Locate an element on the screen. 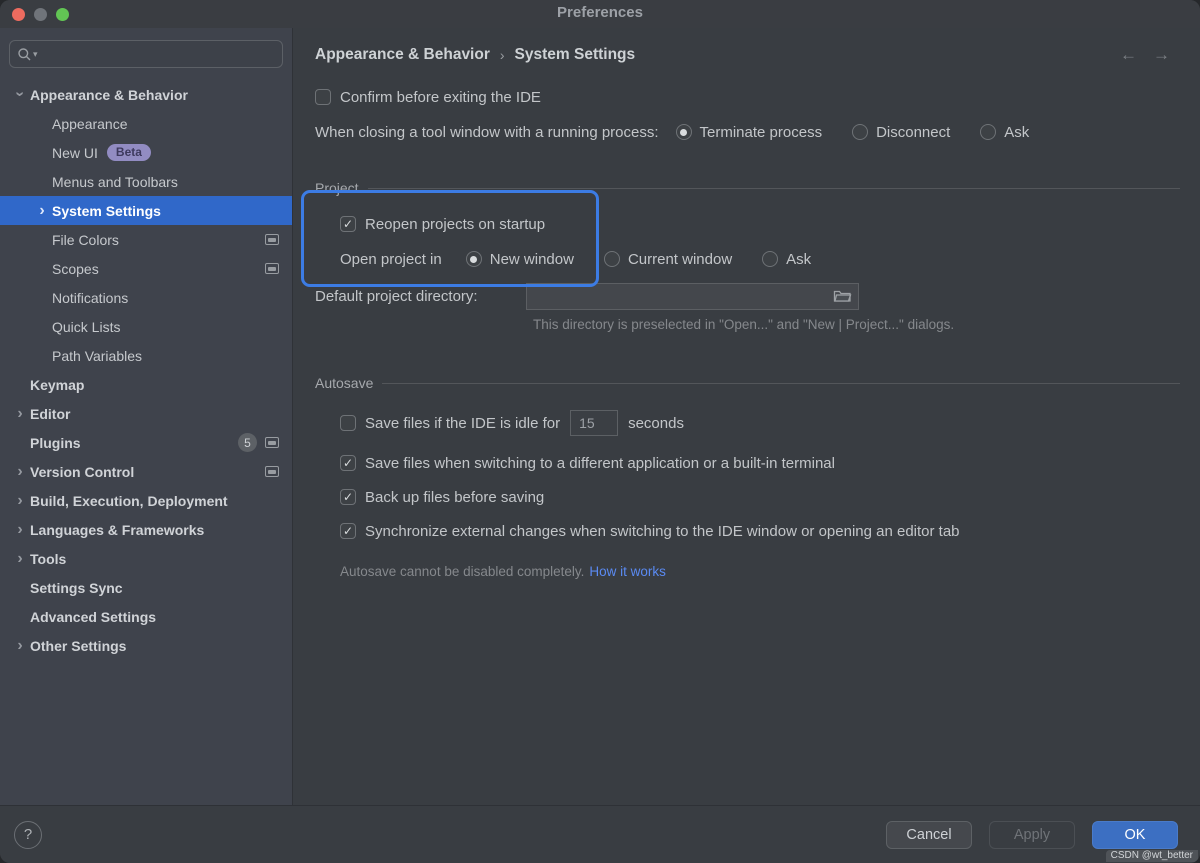 This screenshot has width=1200, height=863. autosave-section-title: Autosave is located at coordinates (344, 383).